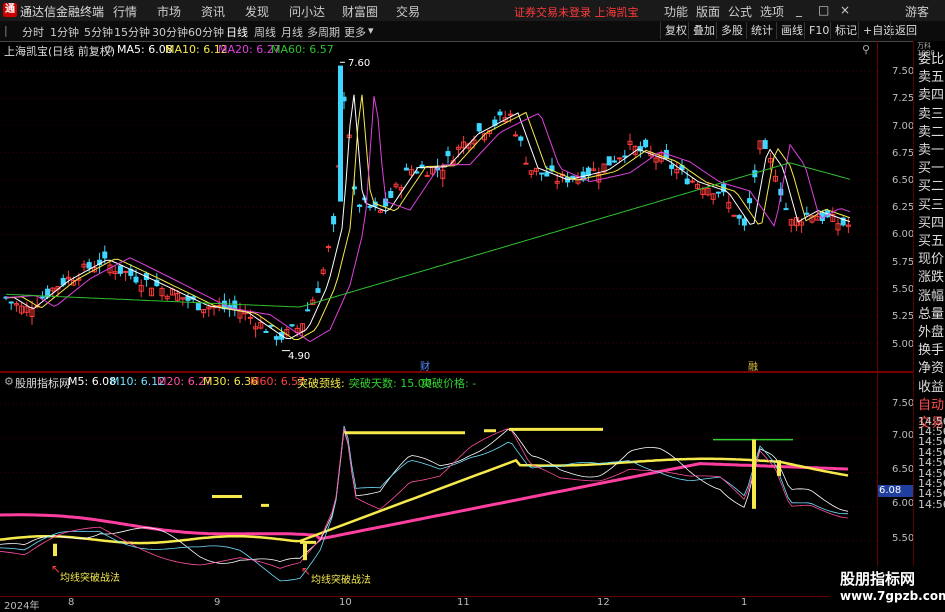  What do you see at coordinates (866, 49) in the screenshot?
I see `pin-icon: ⚲` at bounding box center [866, 49].